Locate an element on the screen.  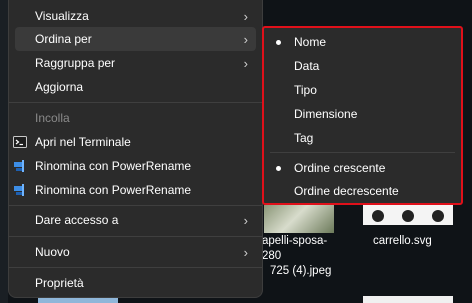
submenu-item-ordine-decrescente: Ordine decrescente is located at coordinates (362, 191).